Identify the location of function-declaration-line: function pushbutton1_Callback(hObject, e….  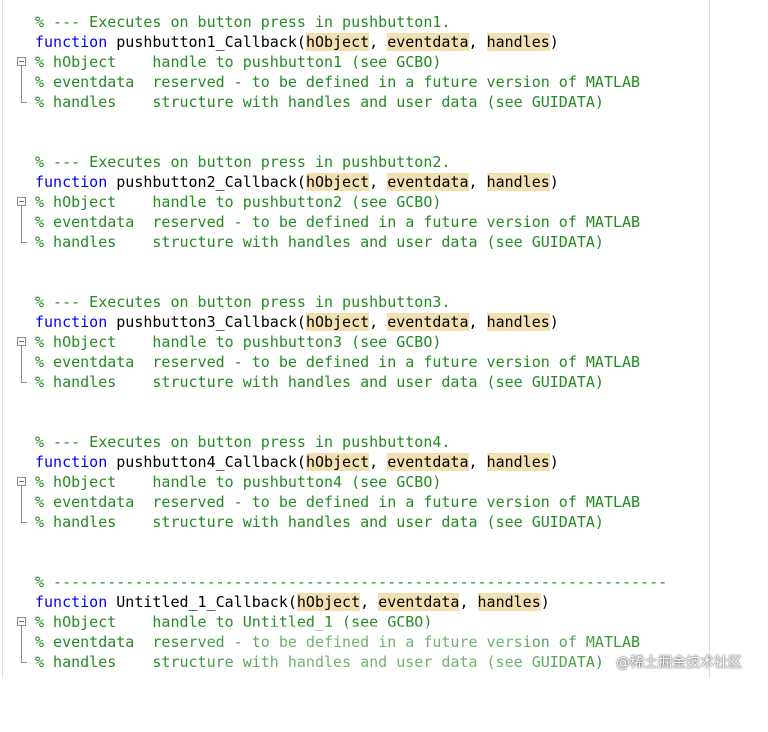
(384, 42).